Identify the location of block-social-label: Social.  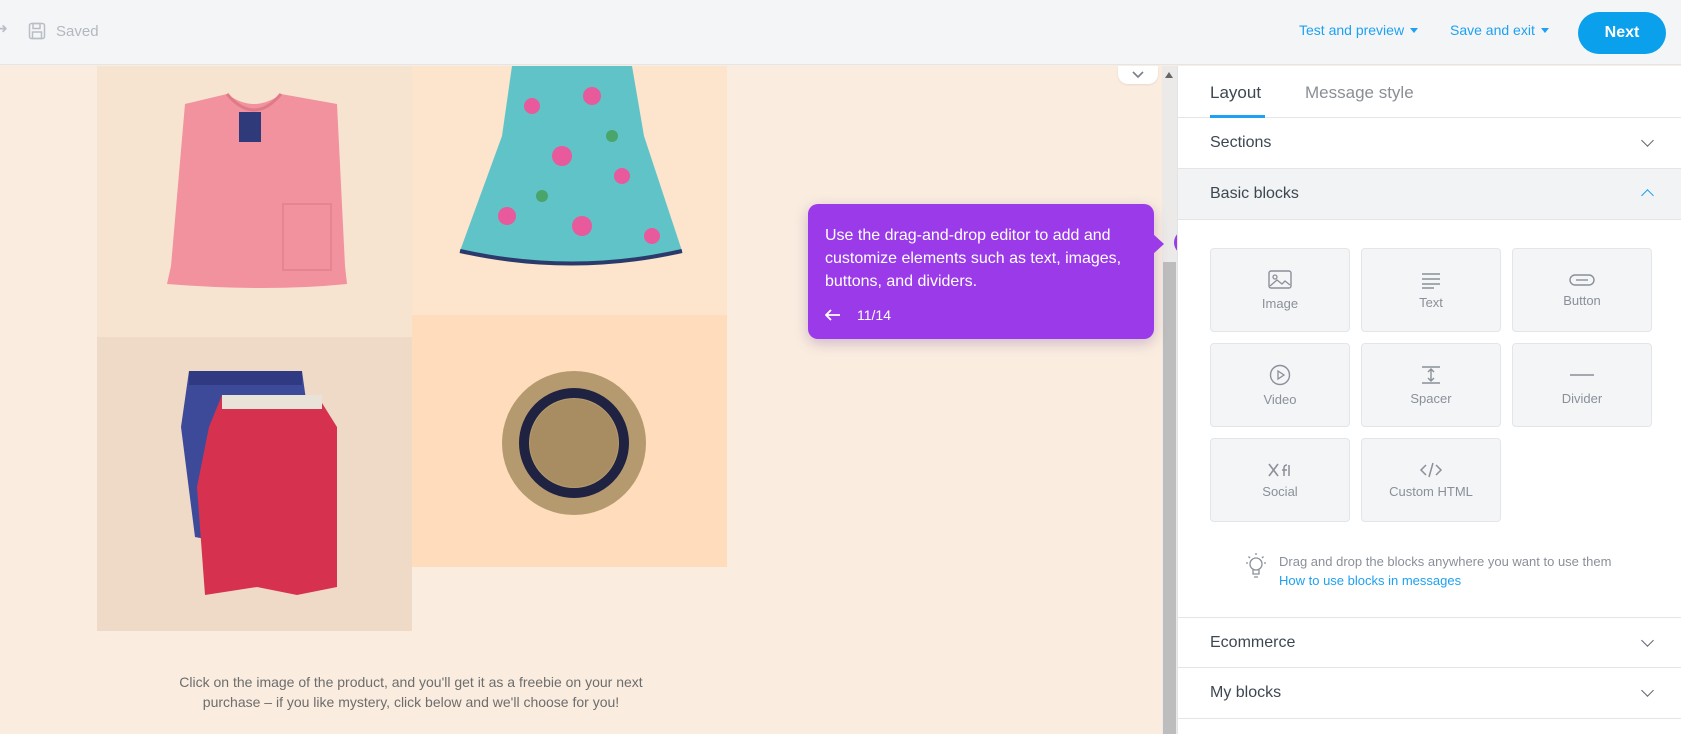
(1280, 491).